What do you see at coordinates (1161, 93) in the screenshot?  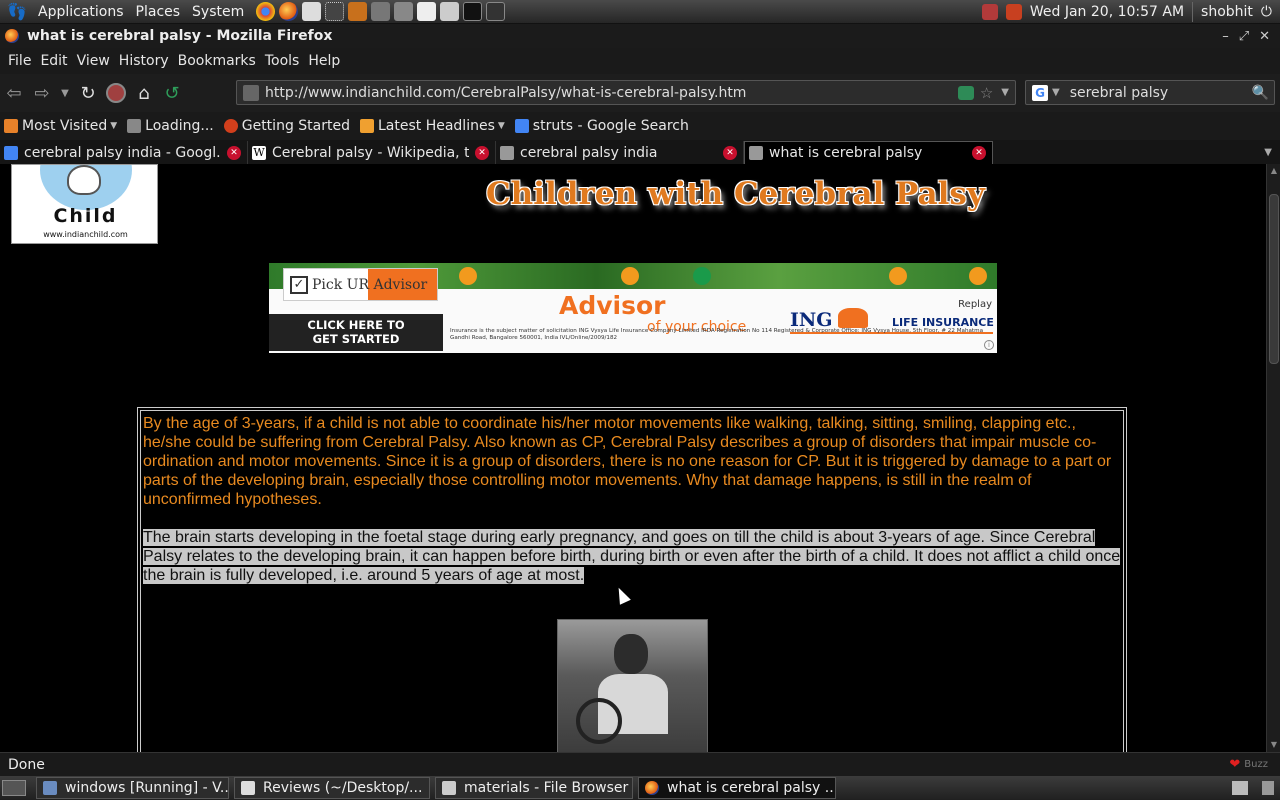 I see `search-input: serebral palsy` at bounding box center [1161, 93].